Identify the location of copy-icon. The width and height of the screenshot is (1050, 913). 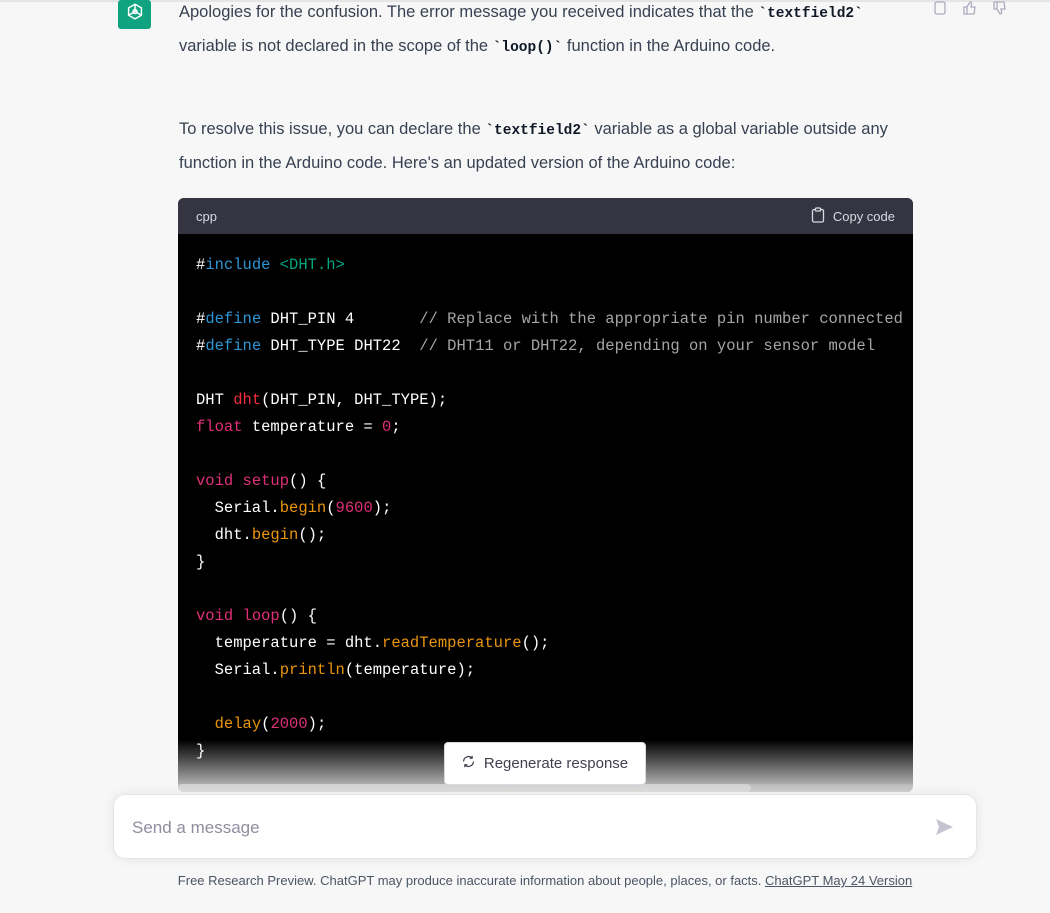
(940, 8).